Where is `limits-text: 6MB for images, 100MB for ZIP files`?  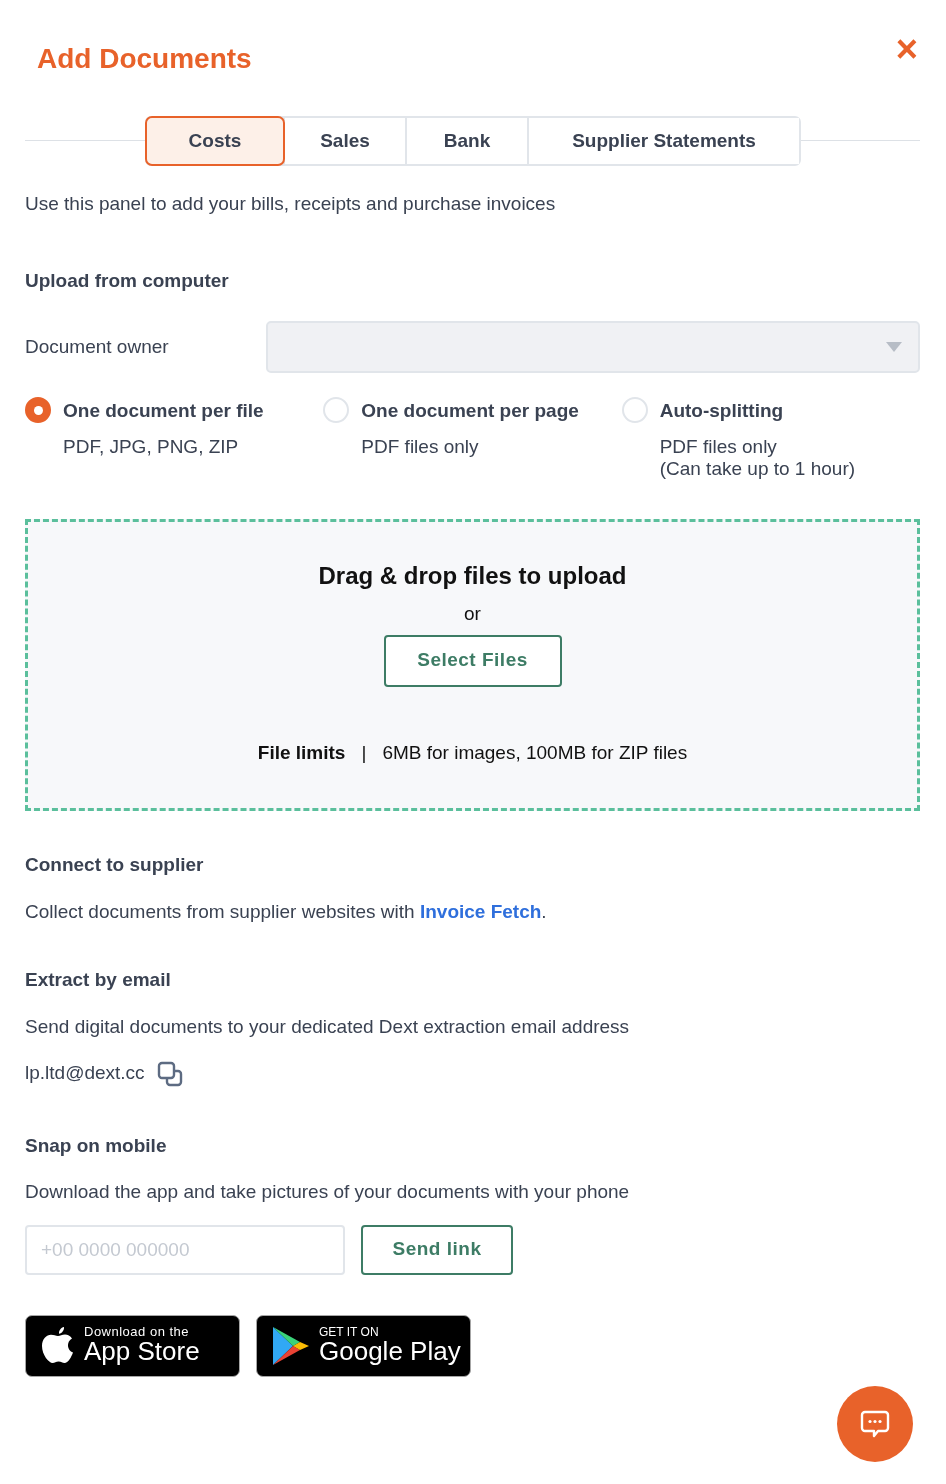 limits-text: 6MB for images, 100MB for ZIP files is located at coordinates (535, 752).